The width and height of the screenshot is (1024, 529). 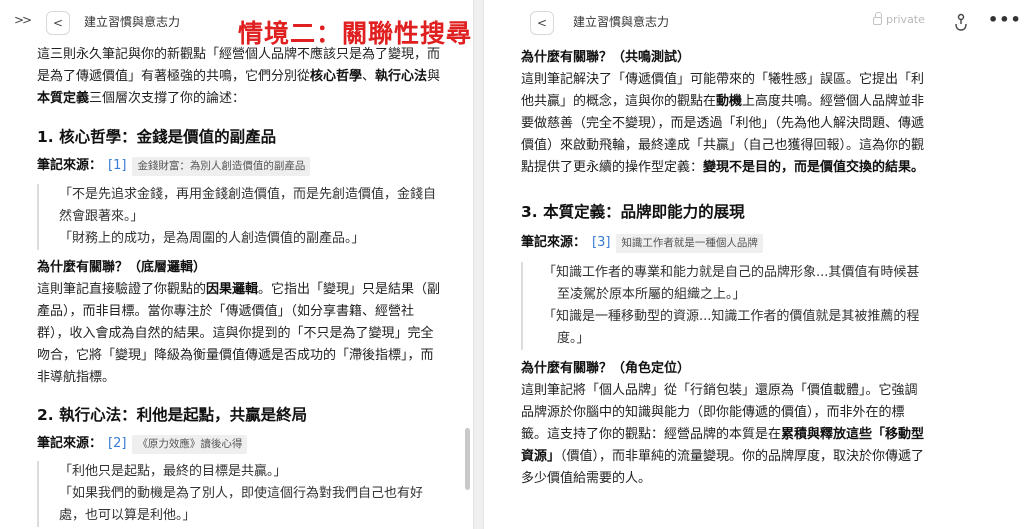 What do you see at coordinates (601, 243) in the screenshot?
I see `source-ref-3: [3]` at bounding box center [601, 243].